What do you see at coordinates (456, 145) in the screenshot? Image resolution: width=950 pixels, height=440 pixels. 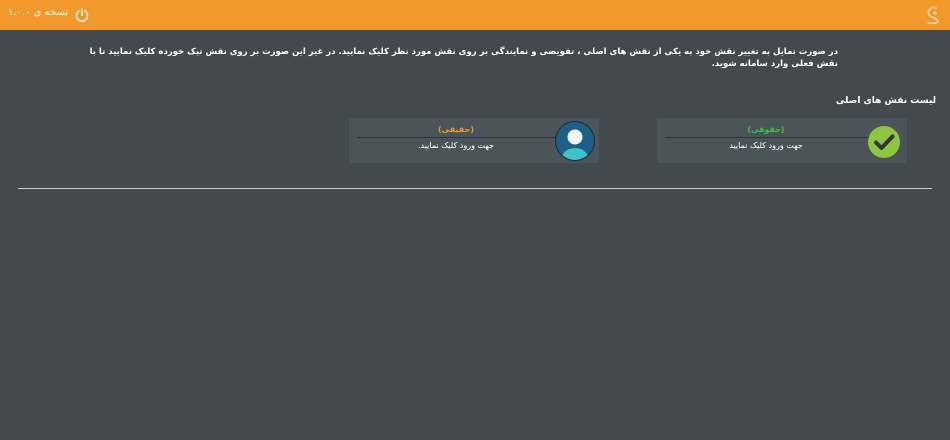 I see `role-action-label: جهت ورود کلیک نمایید.` at bounding box center [456, 145].